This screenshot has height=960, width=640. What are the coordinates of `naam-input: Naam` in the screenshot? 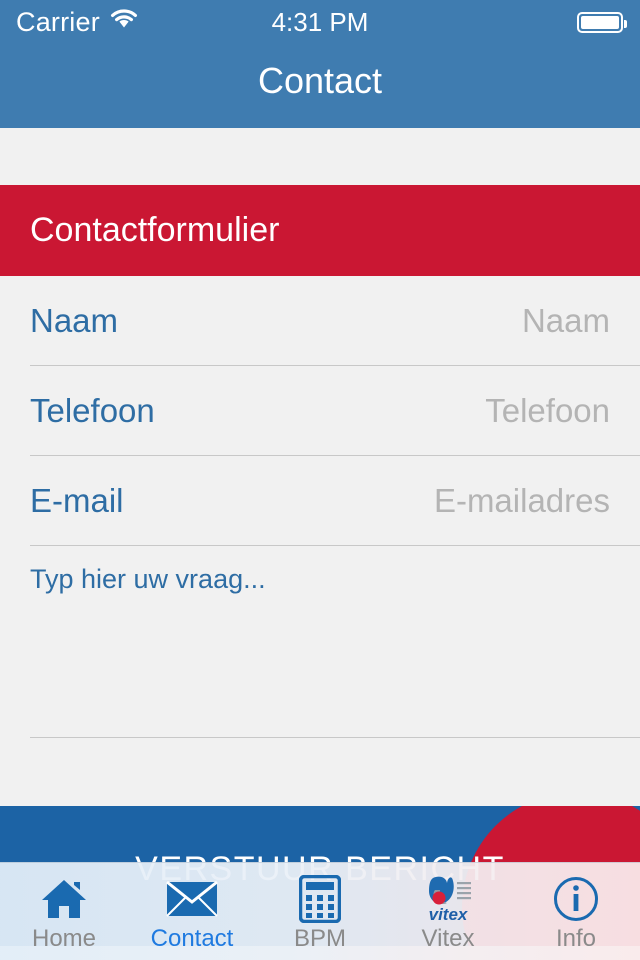 It's located at (566, 321).